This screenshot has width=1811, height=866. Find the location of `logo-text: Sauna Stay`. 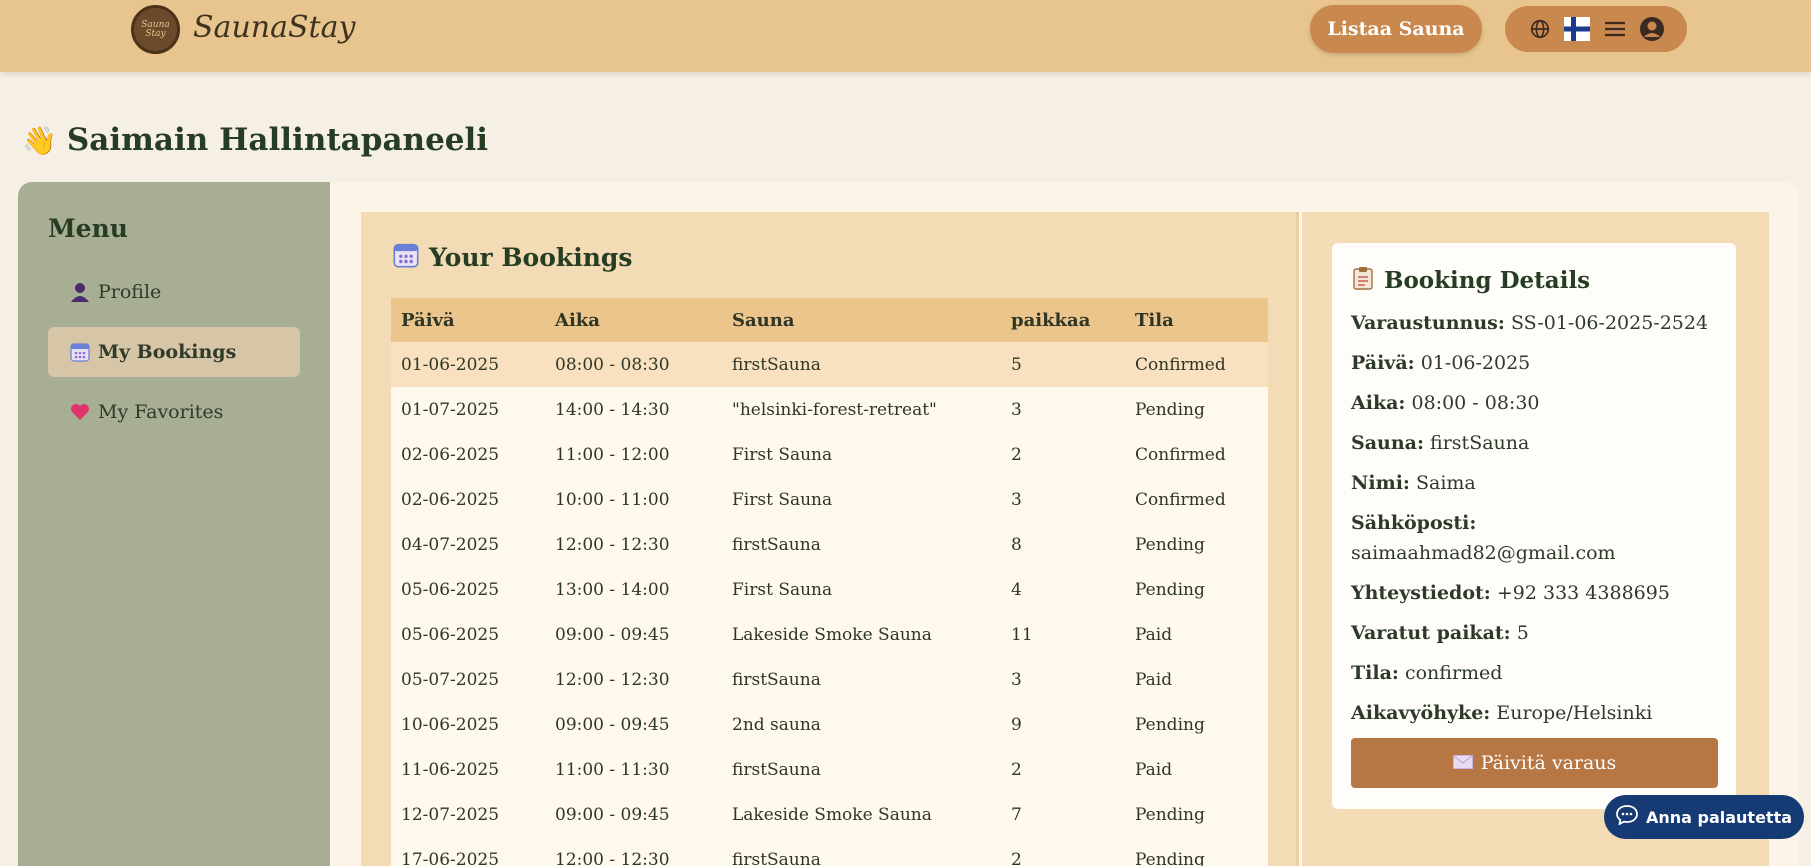

logo-text: Sauna Stay is located at coordinates (155, 29).